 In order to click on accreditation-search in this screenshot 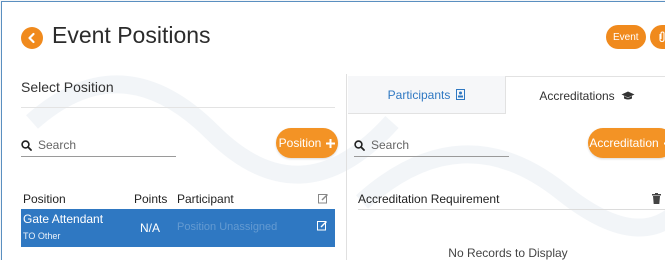, I will do `click(431, 145)`.